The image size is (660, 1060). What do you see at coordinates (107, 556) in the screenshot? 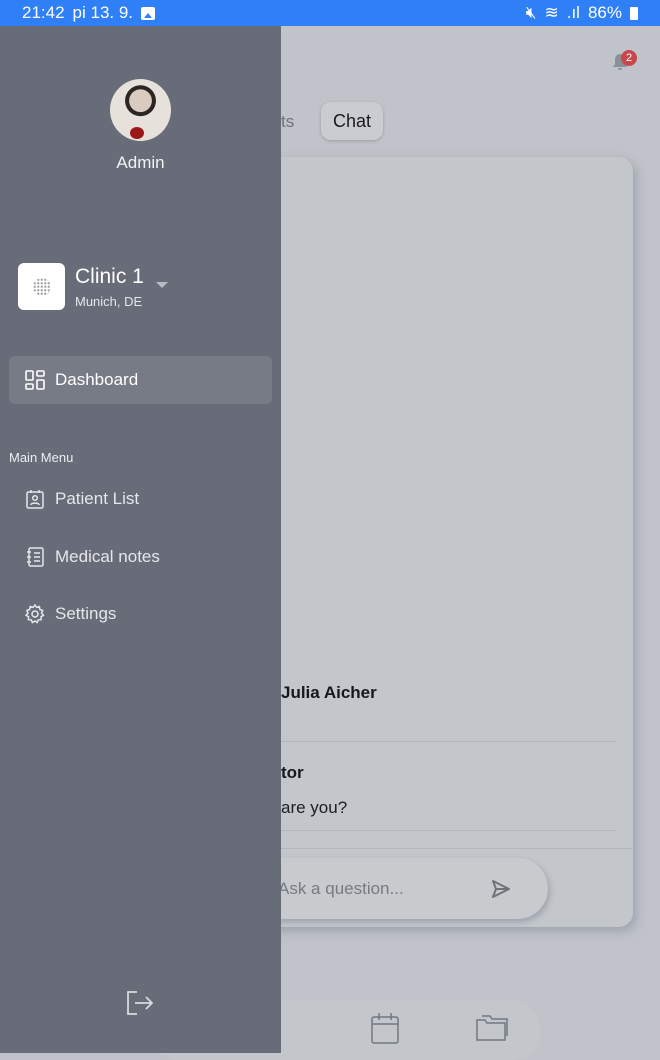
I see `sidebar-item-label: Medical notes` at bounding box center [107, 556].